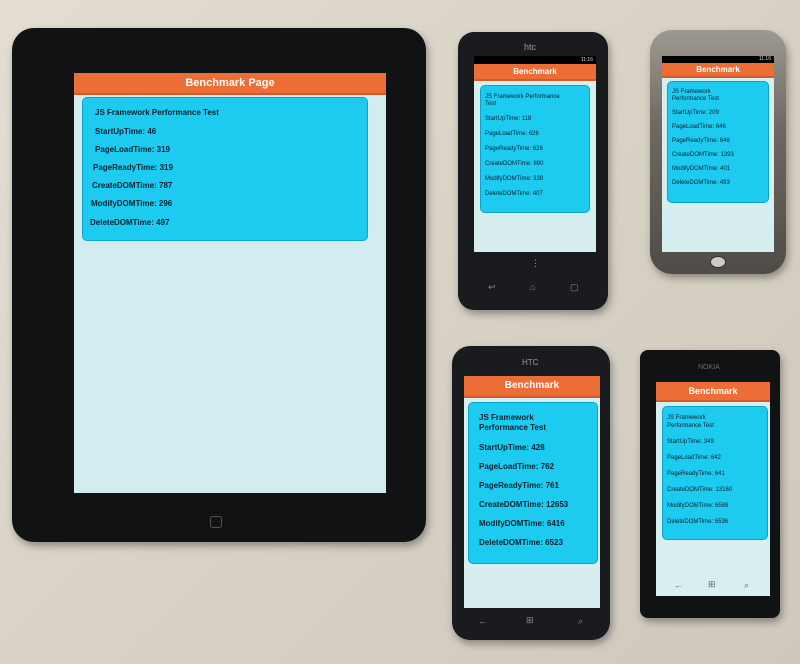  What do you see at coordinates (718, 262) in the screenshot?
I see `trackball` at bounding box center [718, 262].